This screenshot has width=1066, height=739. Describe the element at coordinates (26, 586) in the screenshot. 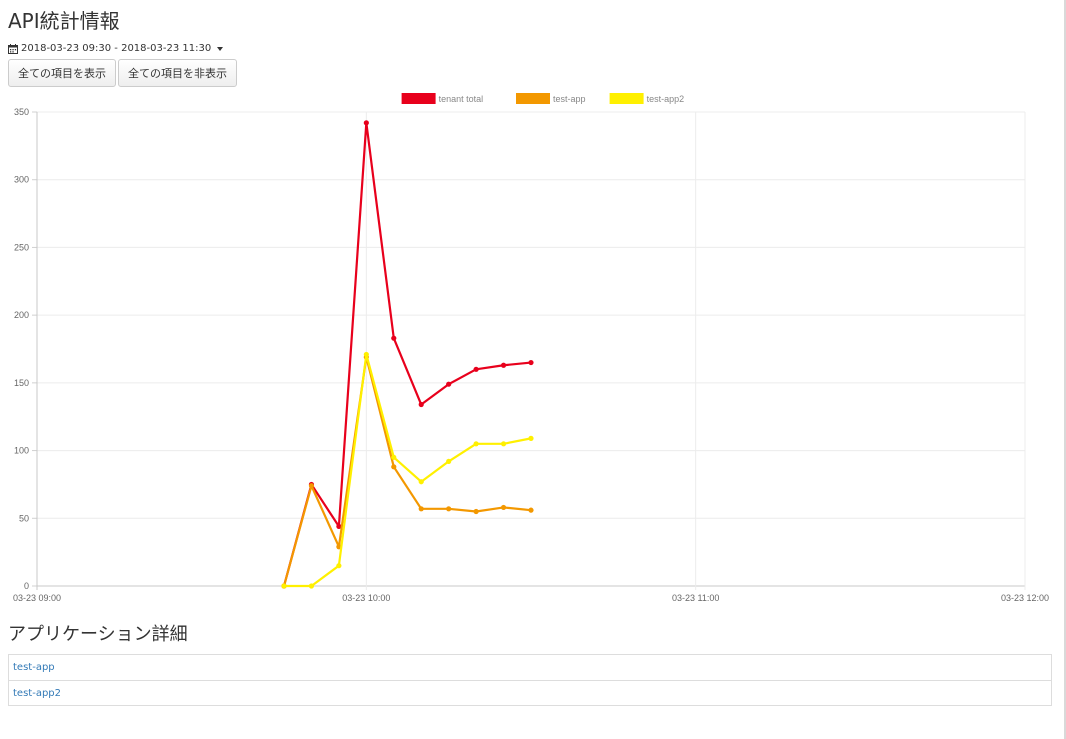

I see `y-tick-label: 0` at that location.